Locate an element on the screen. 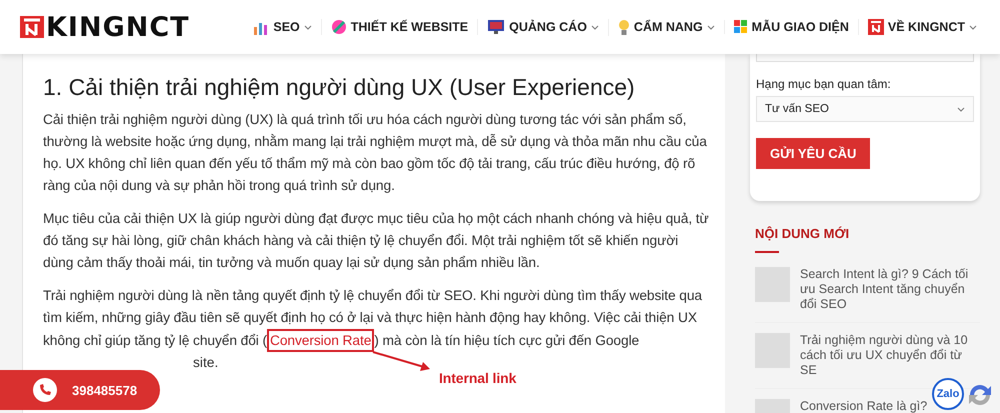  tiles-icon is located at coordinates (741, 27).